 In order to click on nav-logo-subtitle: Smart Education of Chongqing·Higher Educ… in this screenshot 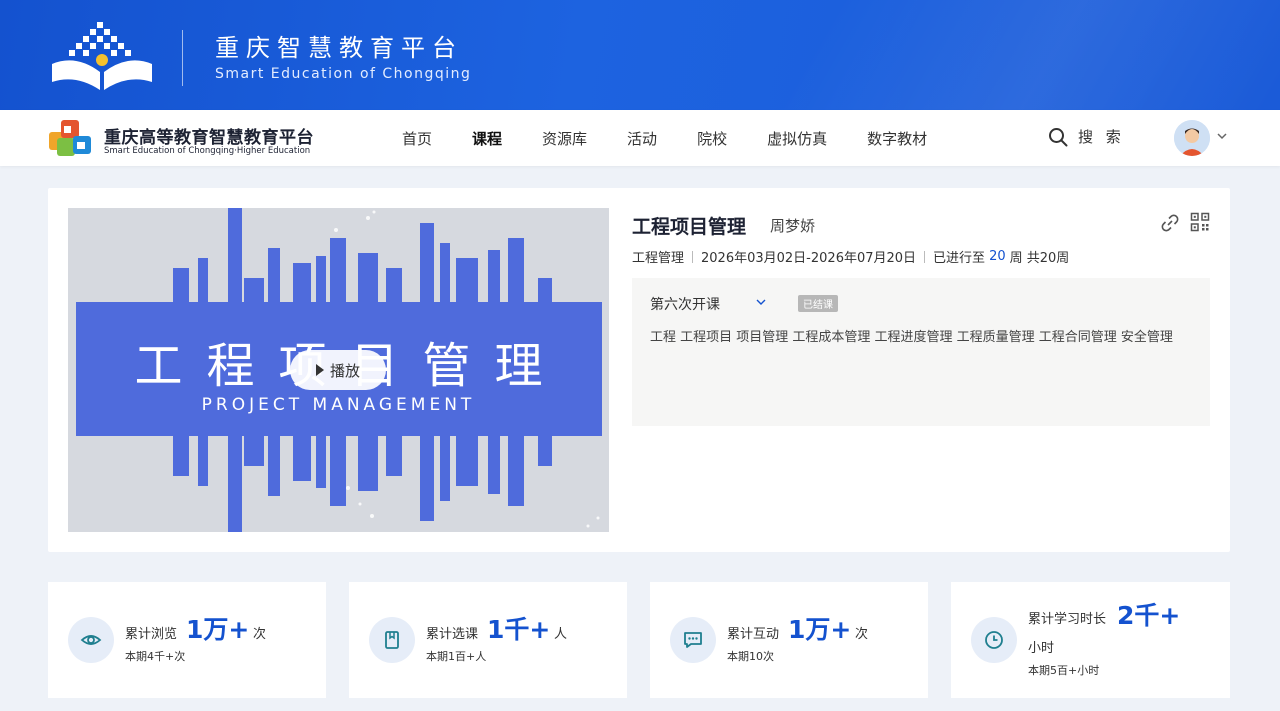, I will do `click(207, 151)`.